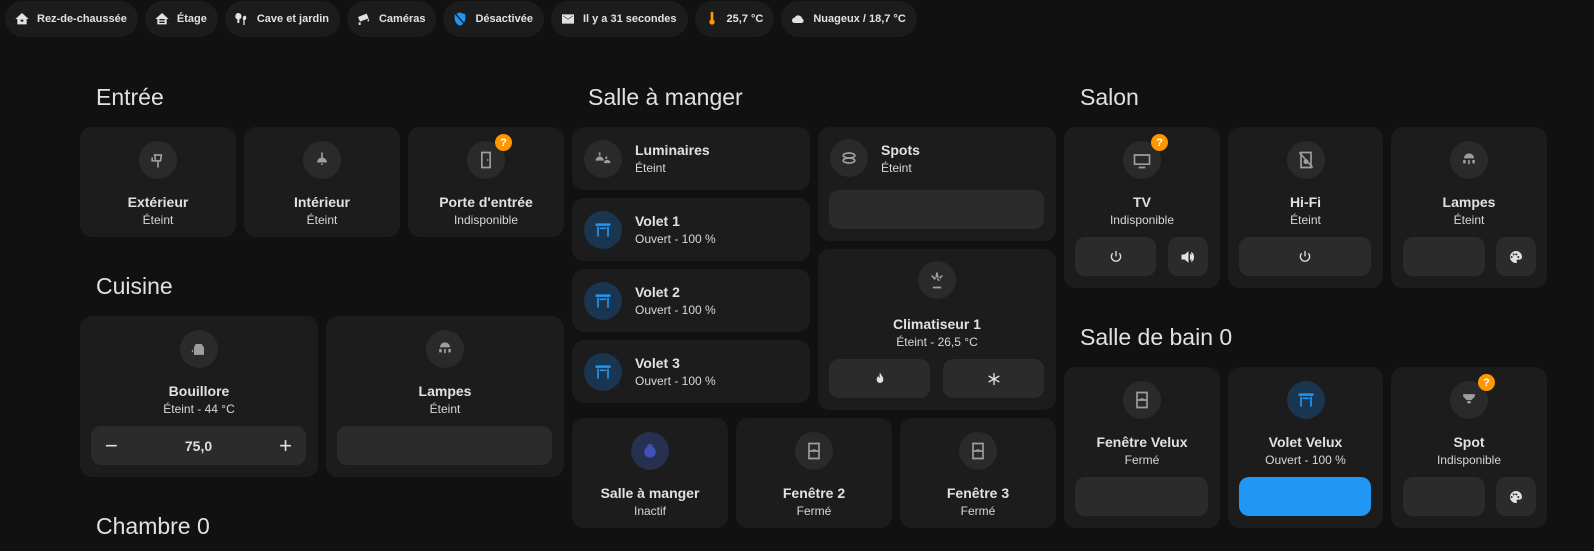 This screenshot has height=551, width=1594. I want to click on door-icon: ?, so click(489, 156).